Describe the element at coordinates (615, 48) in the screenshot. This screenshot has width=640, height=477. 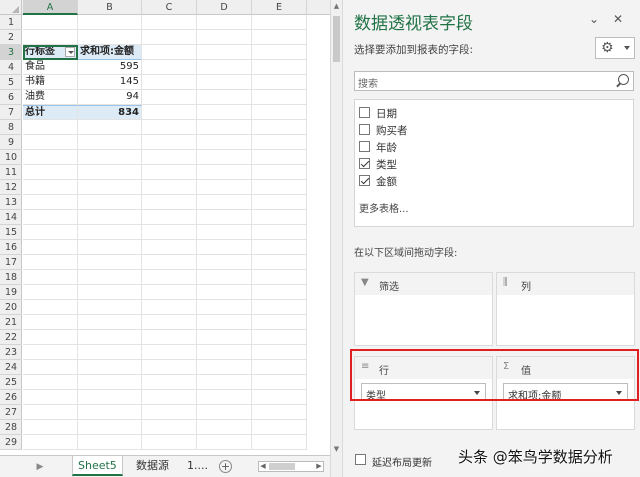
I see `field-settings-button: ⚙` at that location.